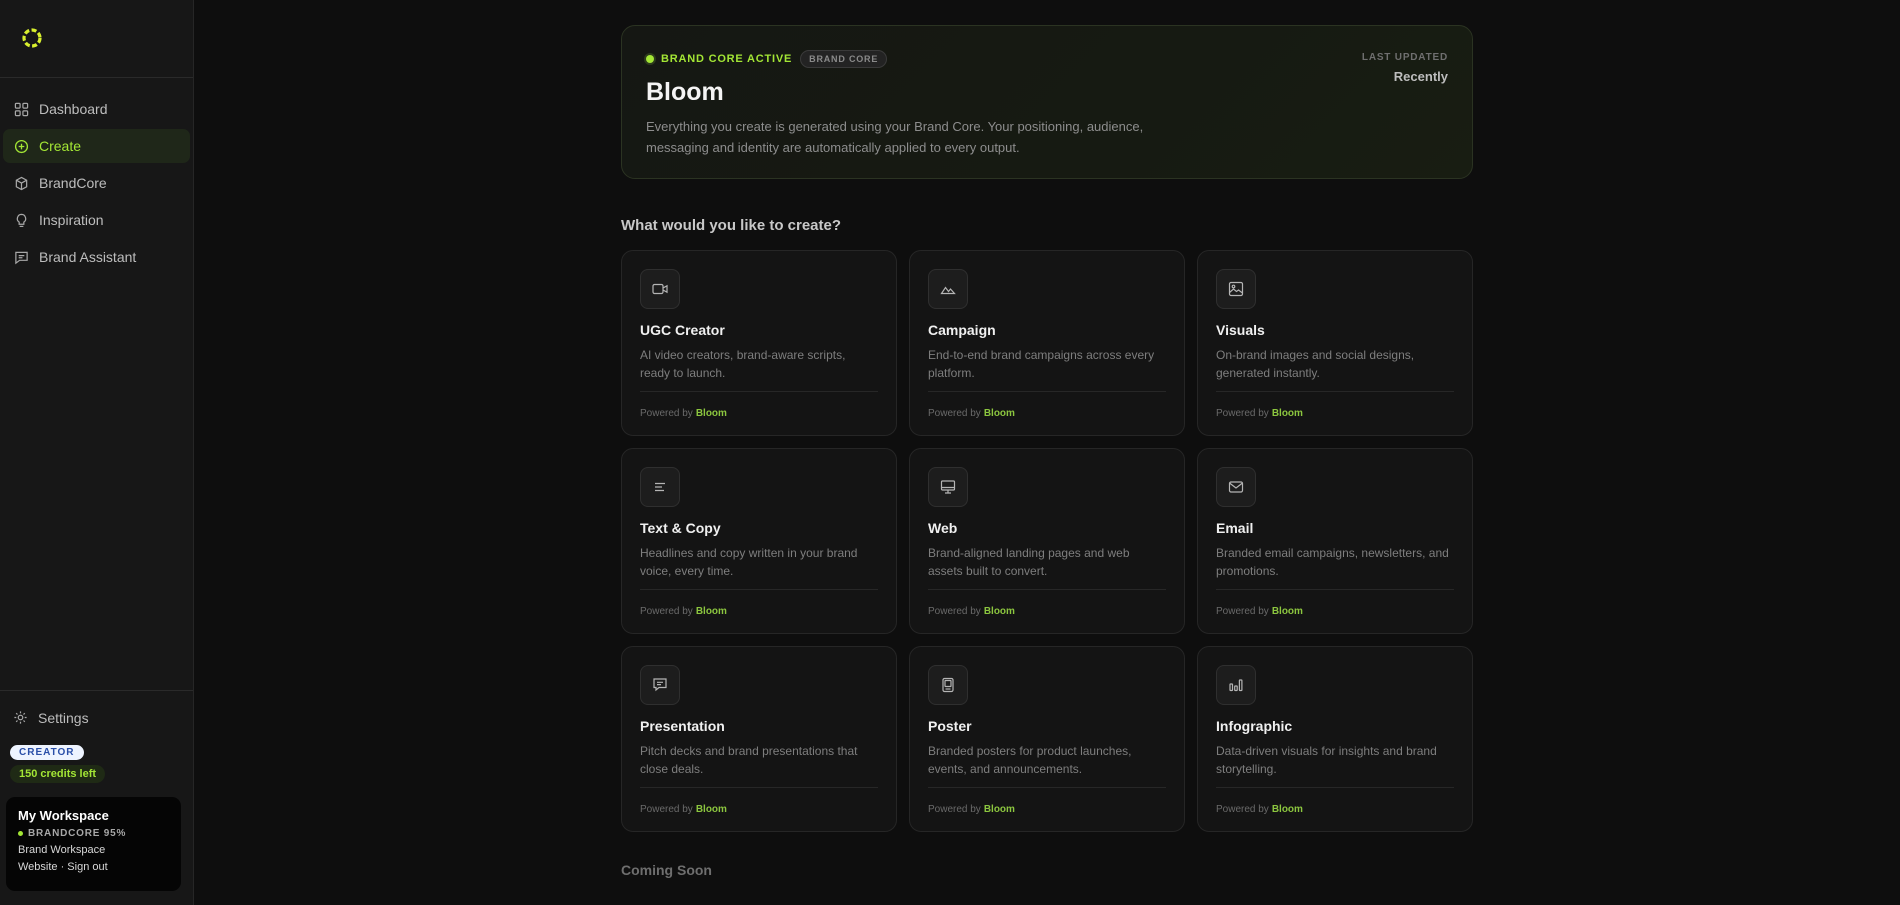  I want to click on sidebar-item-settings: Settings, so click(96, 718).